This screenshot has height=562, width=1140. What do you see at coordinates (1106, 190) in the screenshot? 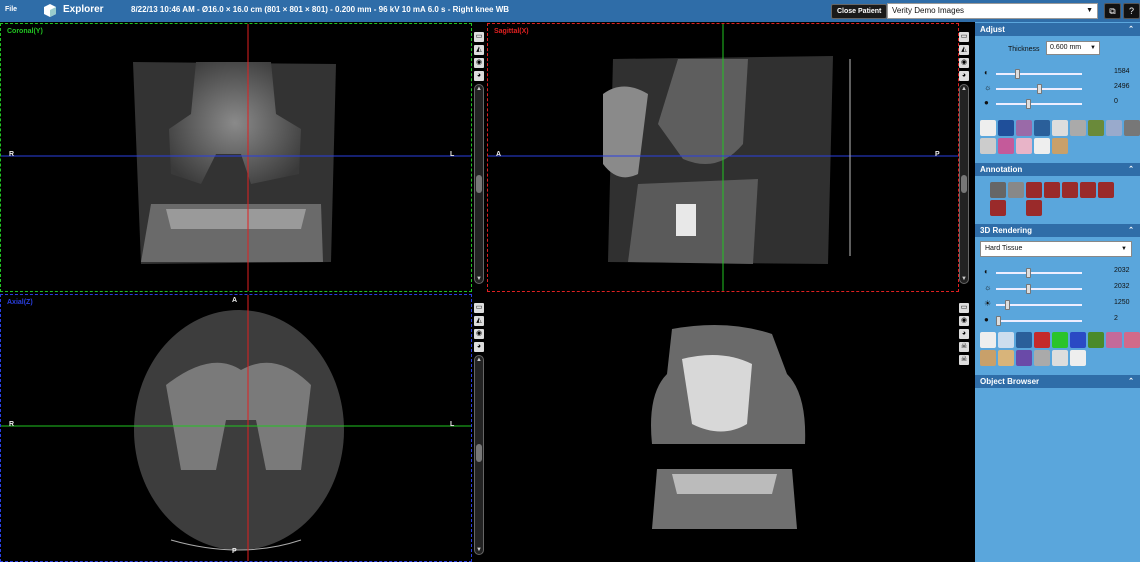
I see `rect-annotation-icon` at bounding box center [1106, 190].